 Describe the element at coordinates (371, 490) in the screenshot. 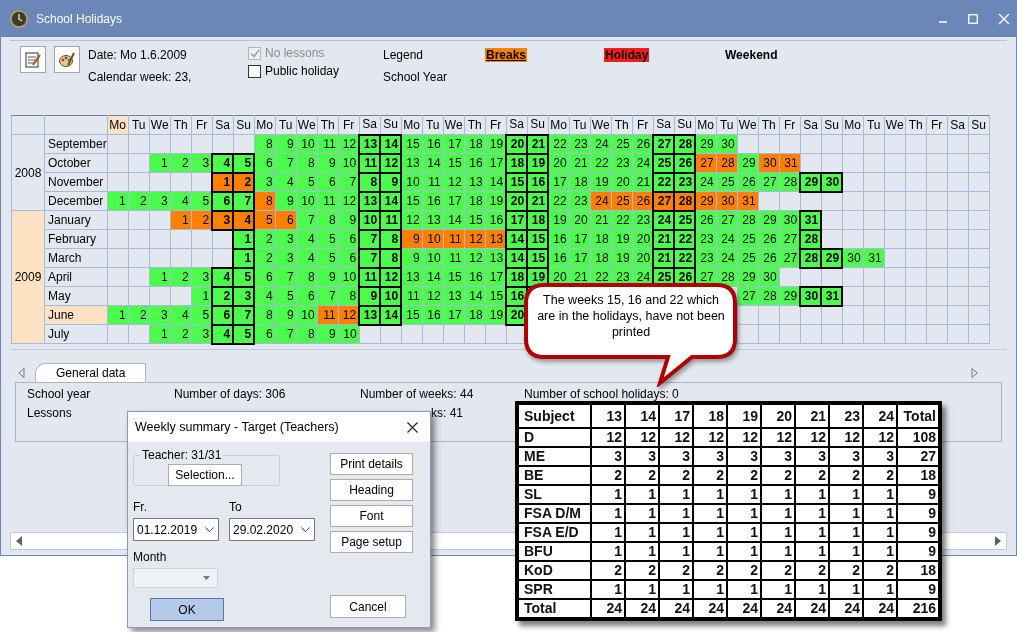

I see `side-button: Heading` at that location.